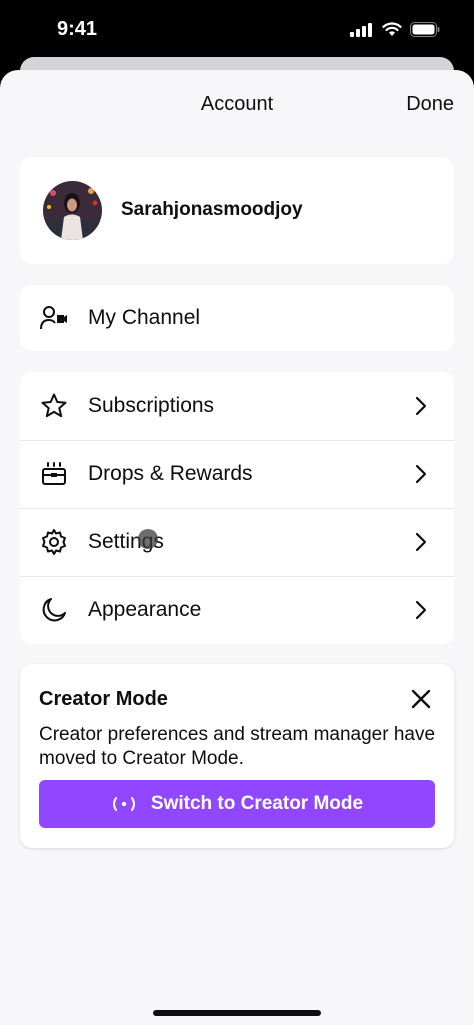  What do you see at coordinates (425, 29) in the screenshot?
I see `battery-icon` at bounding box center [425, 29].